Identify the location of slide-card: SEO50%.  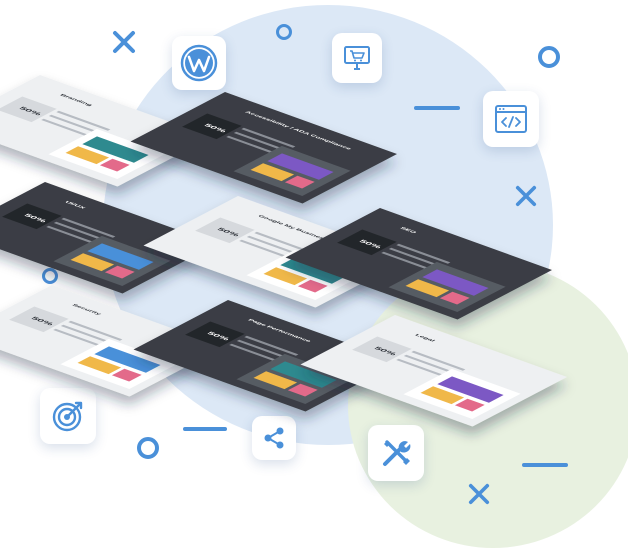
(418, 264).